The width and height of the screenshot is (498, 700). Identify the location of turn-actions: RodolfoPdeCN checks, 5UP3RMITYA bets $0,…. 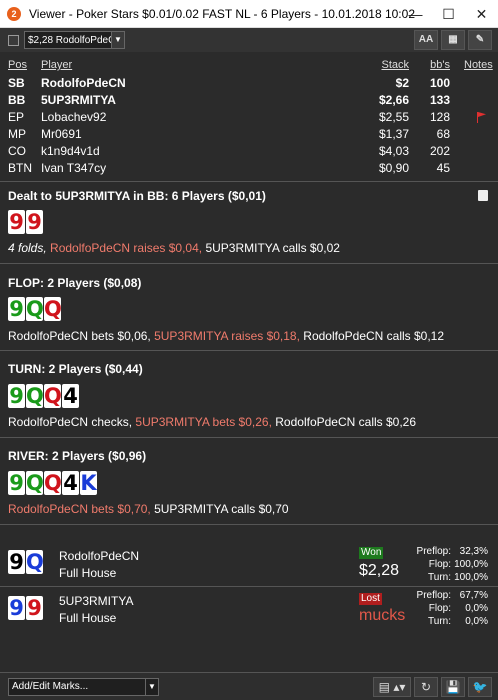
(212, 422).